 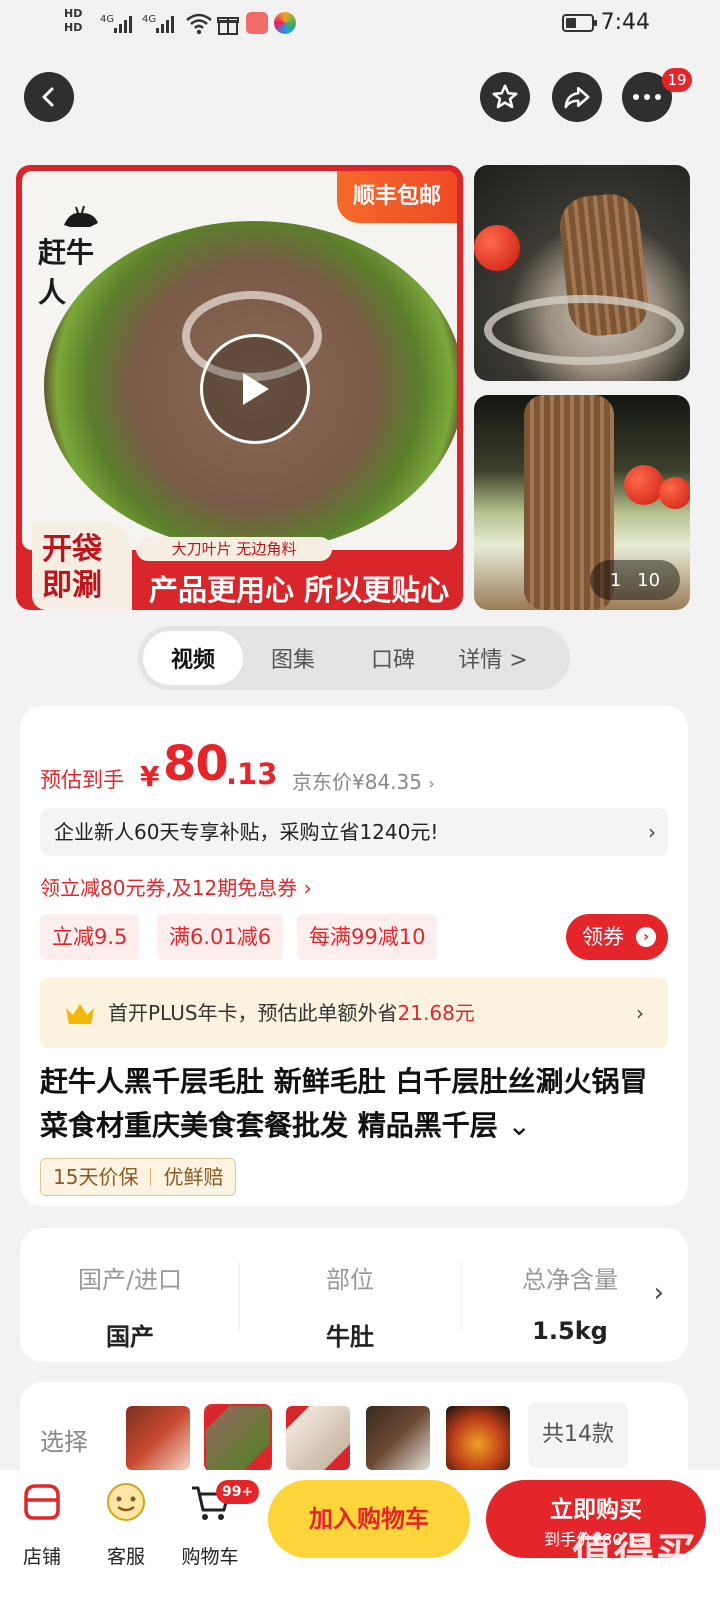 What do you see at coordinates (81, 216) in the screenshot?
I see `ox-logo-icon` at bounding box center [81, 216].